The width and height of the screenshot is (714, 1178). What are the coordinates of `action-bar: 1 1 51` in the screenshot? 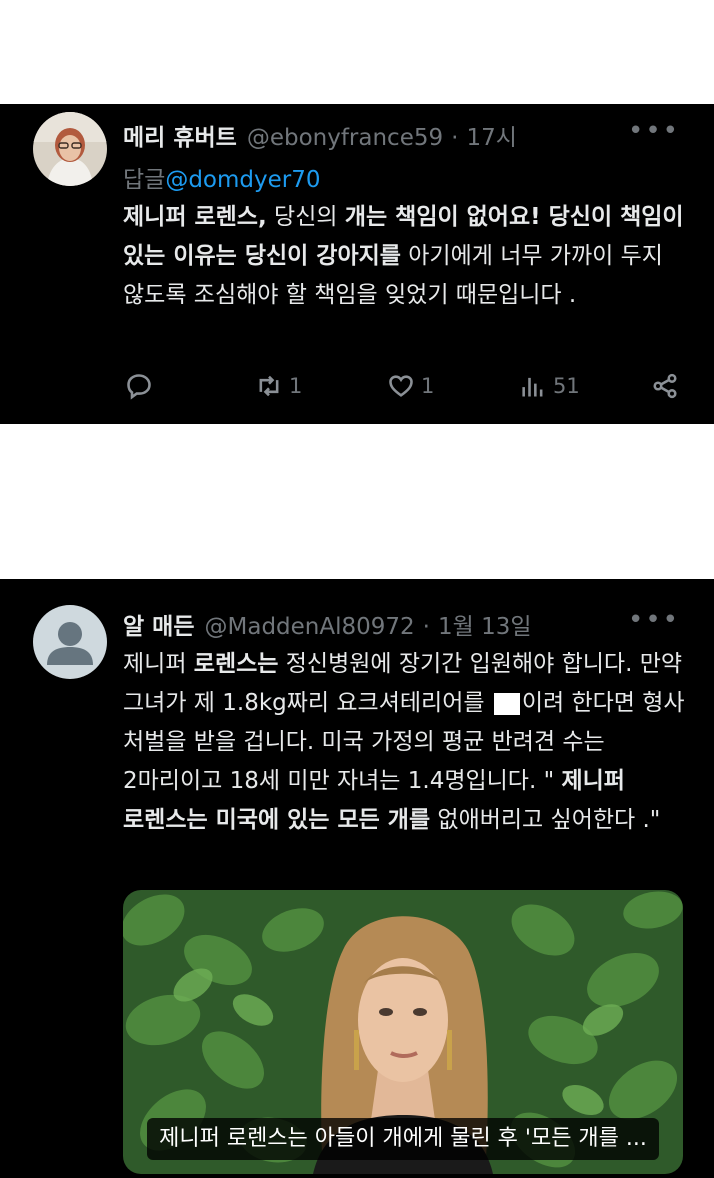 It's located at (405, 388).